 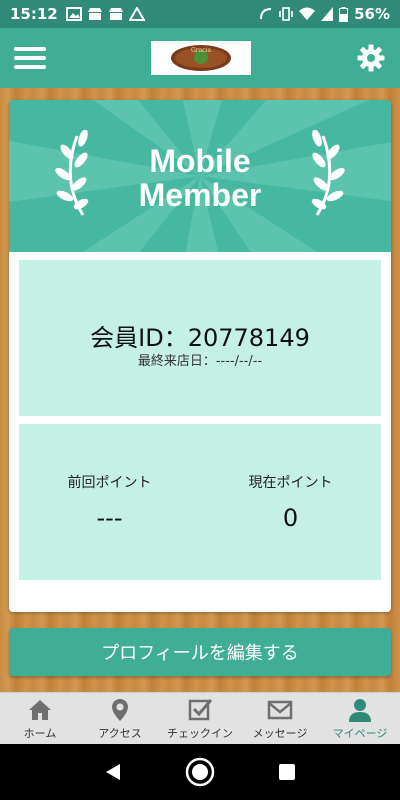 I want to click on logo: Gracia, so click(x=201, y=58).